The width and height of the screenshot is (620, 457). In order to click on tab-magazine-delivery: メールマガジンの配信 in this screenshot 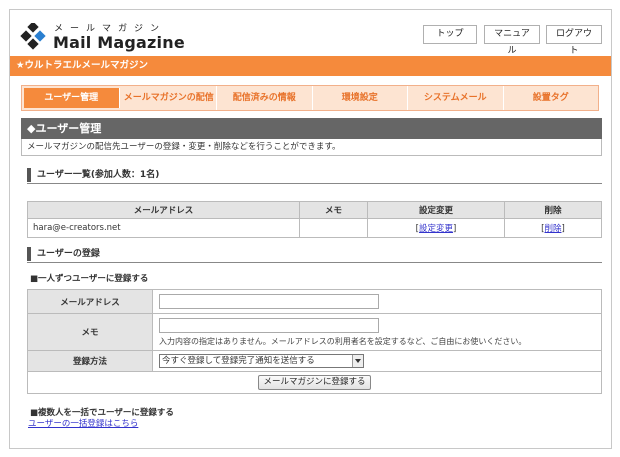, I will do `click(169, 98)`.